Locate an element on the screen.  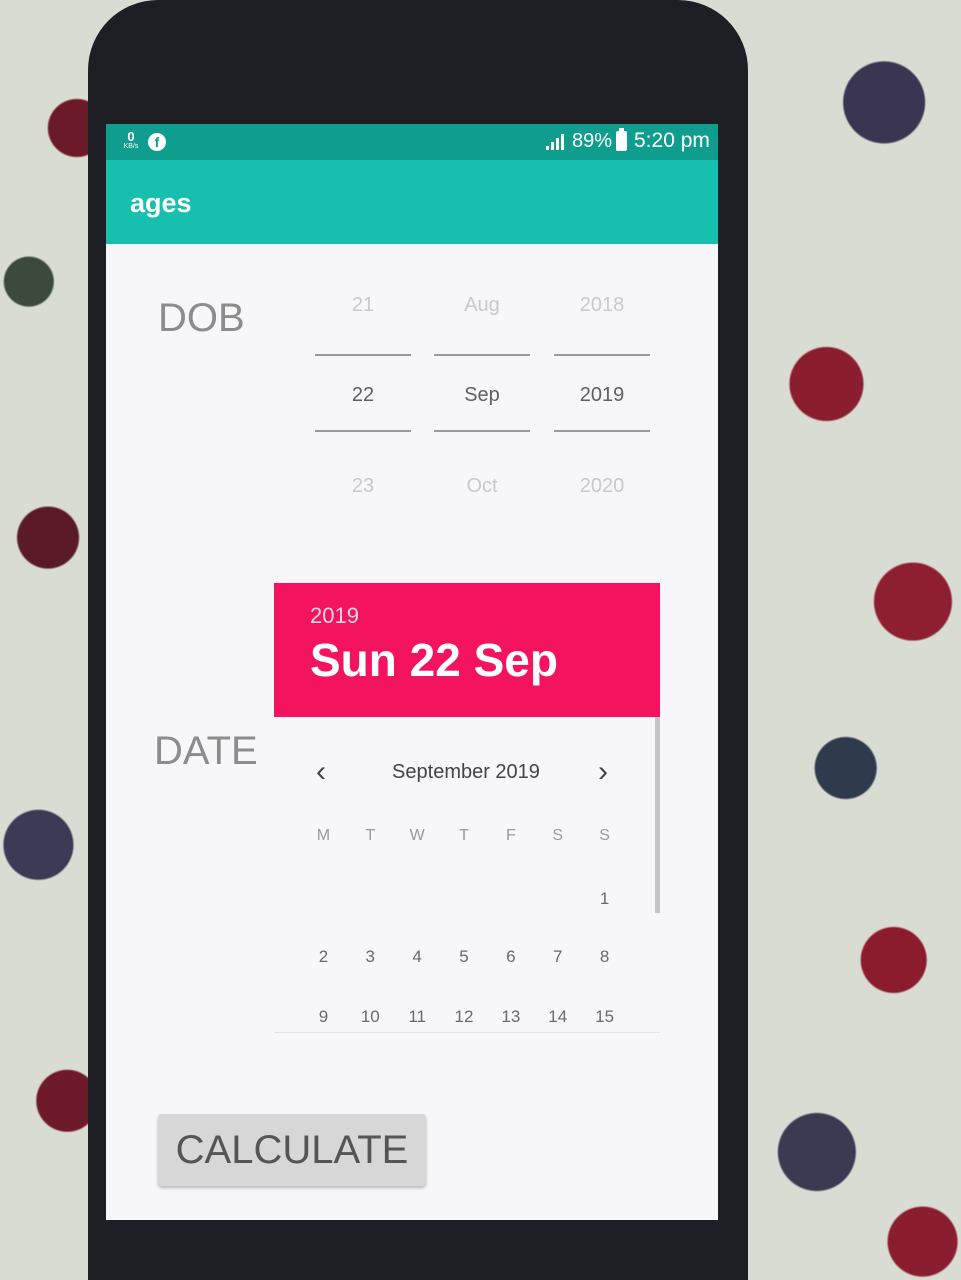
day-current-value: 22 is located at coordinates (363, 395).